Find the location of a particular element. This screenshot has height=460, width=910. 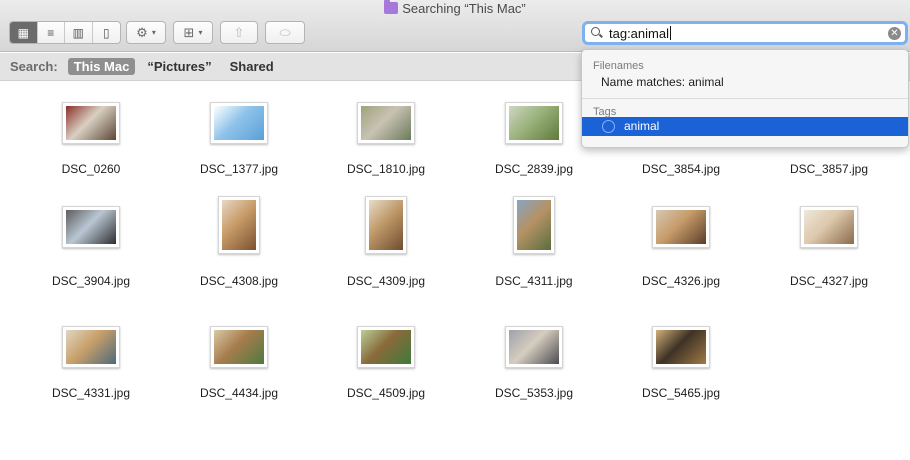

file-name: DSC_1810.jpg is located at coordinates (386, 169).